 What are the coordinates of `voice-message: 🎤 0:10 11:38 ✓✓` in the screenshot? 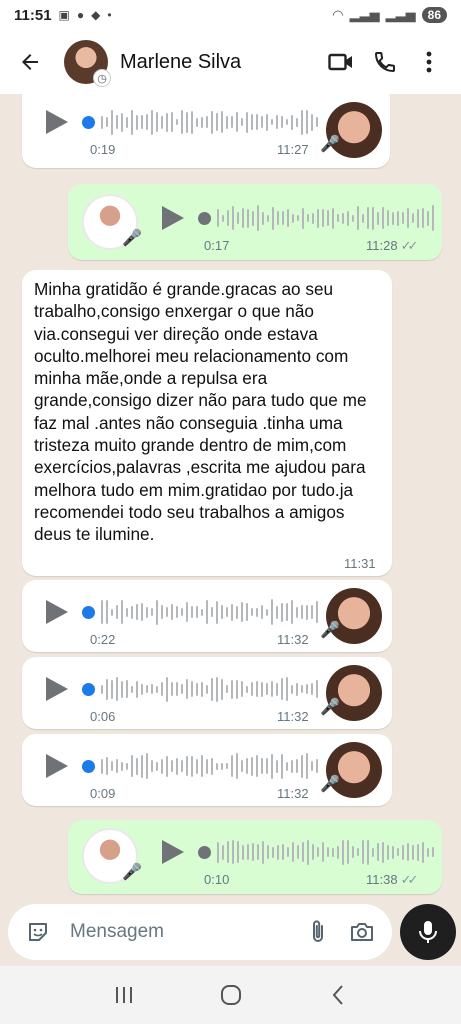 It's located at (255, 857).